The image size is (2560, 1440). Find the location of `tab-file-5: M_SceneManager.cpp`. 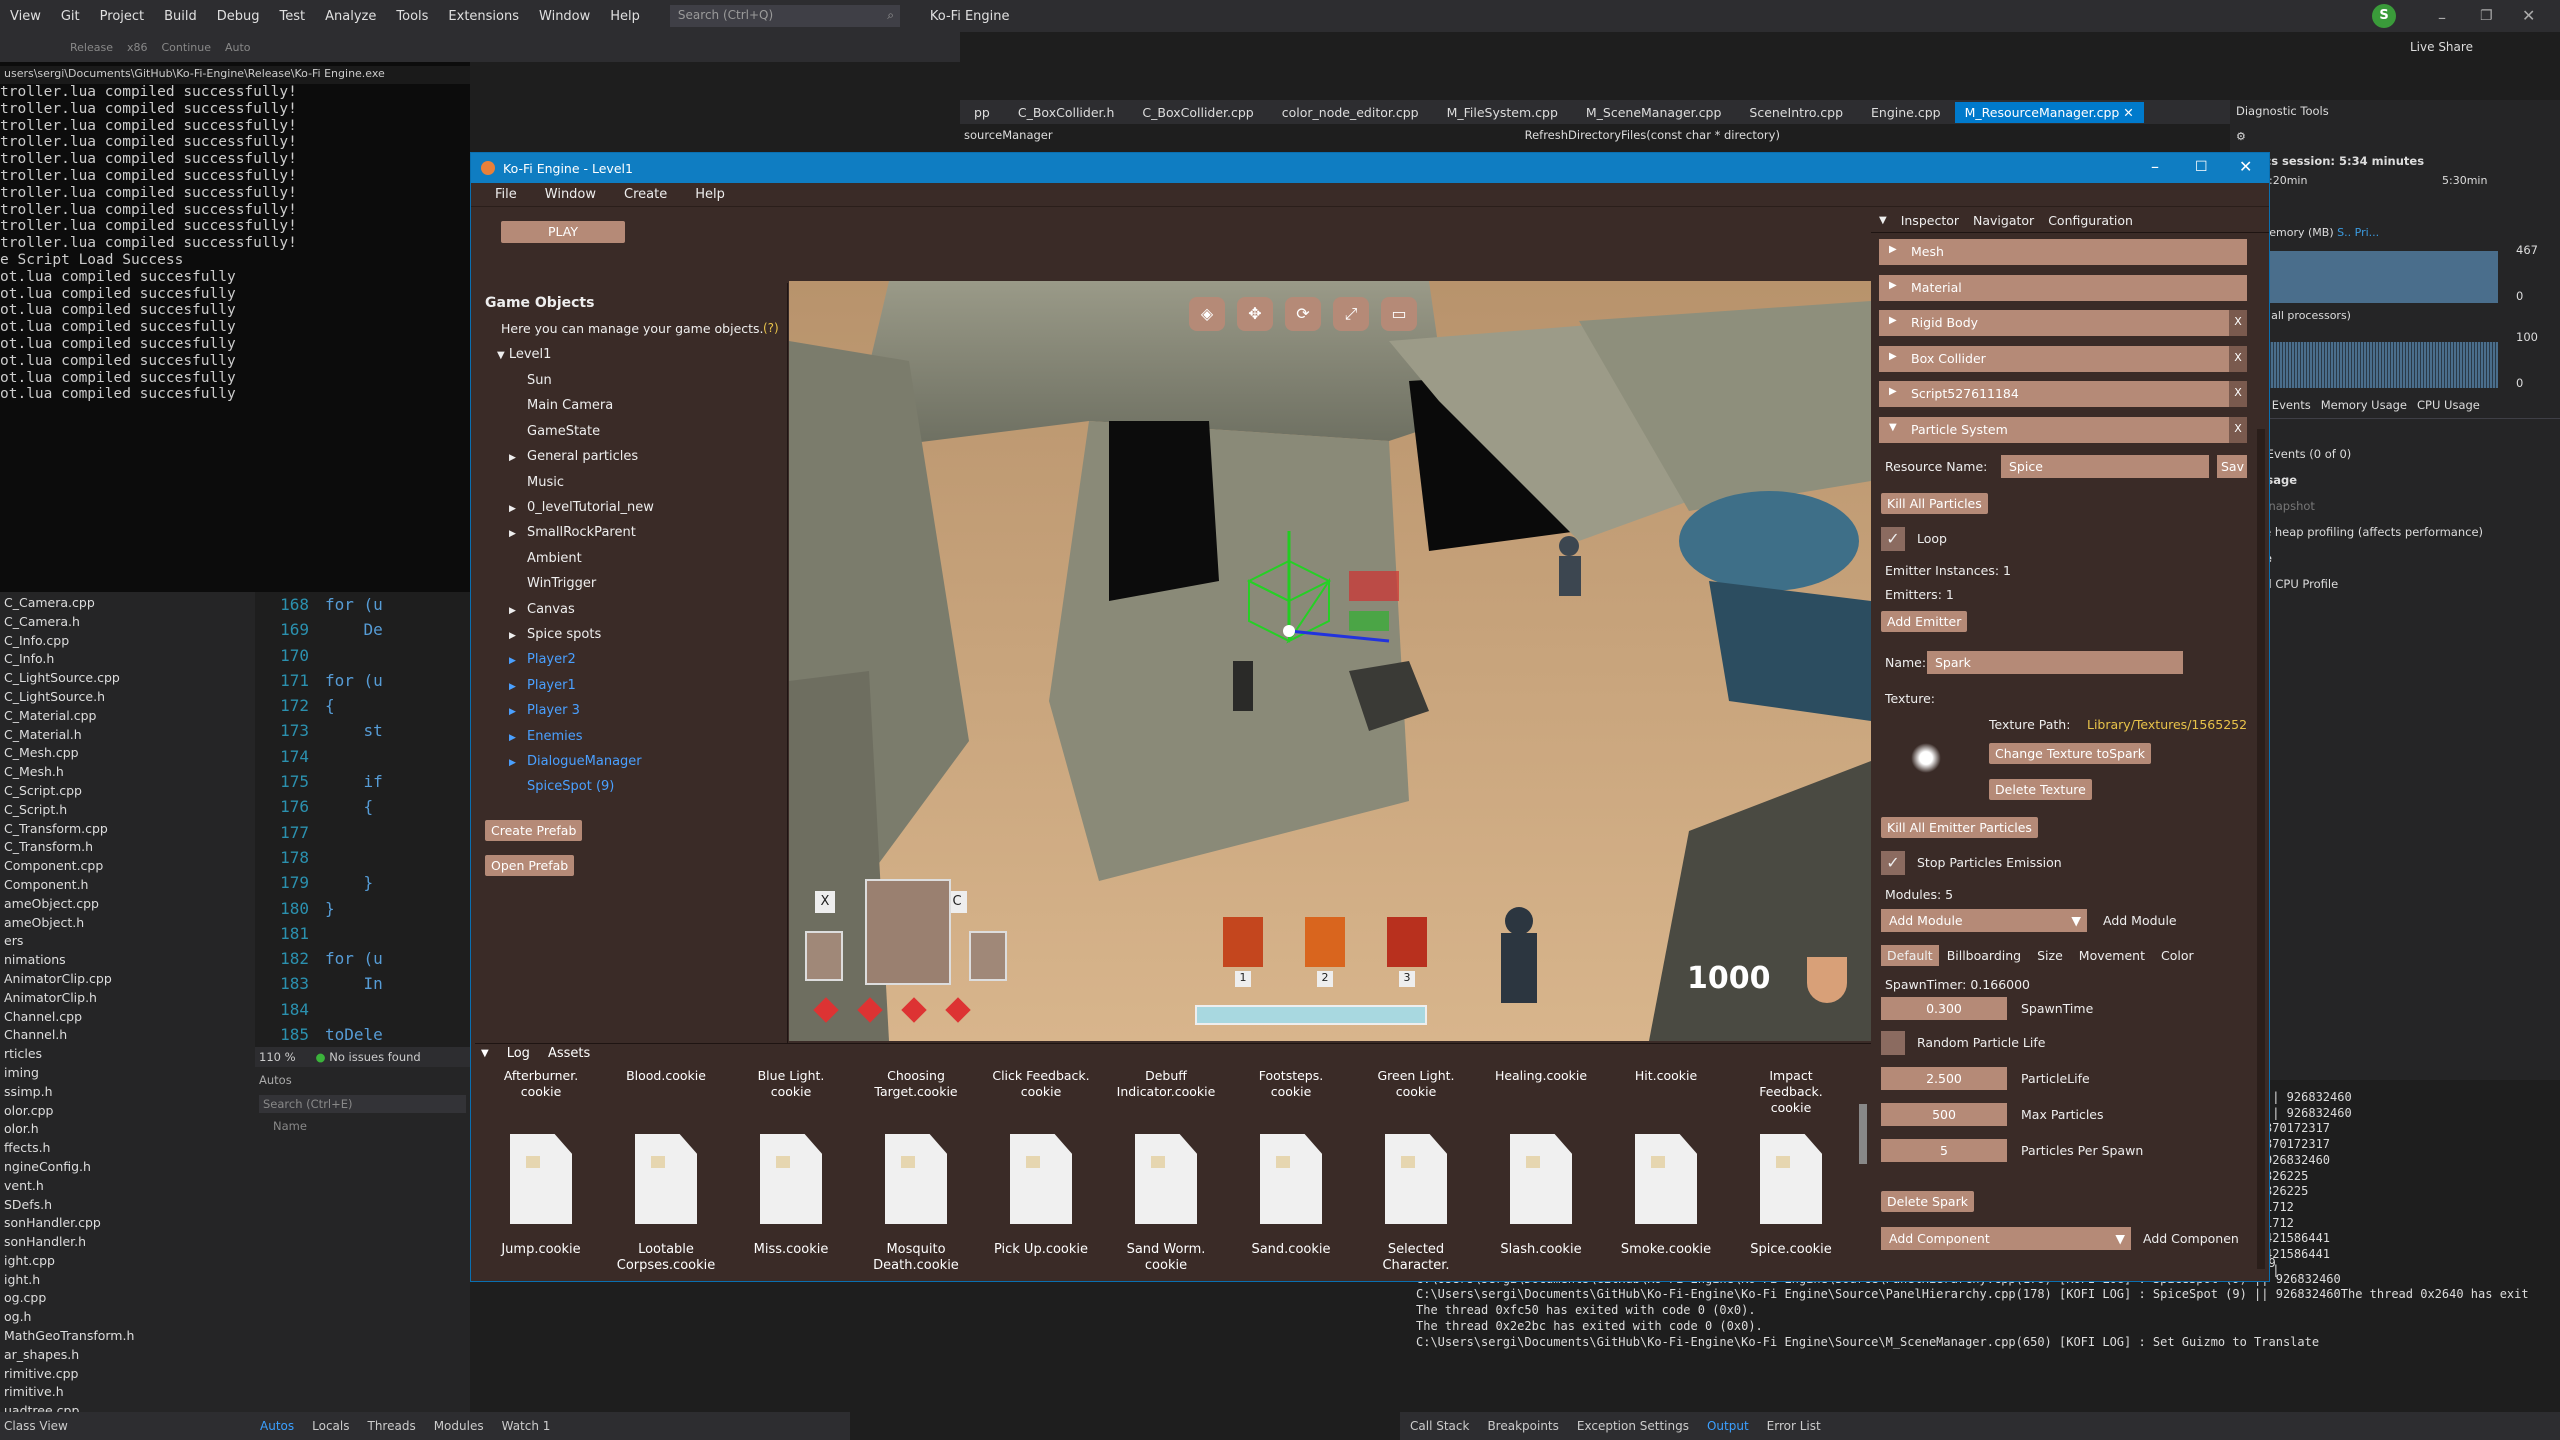

tab-file-5: M_SceneManager.cpp is located at coordinates (1654, 112).